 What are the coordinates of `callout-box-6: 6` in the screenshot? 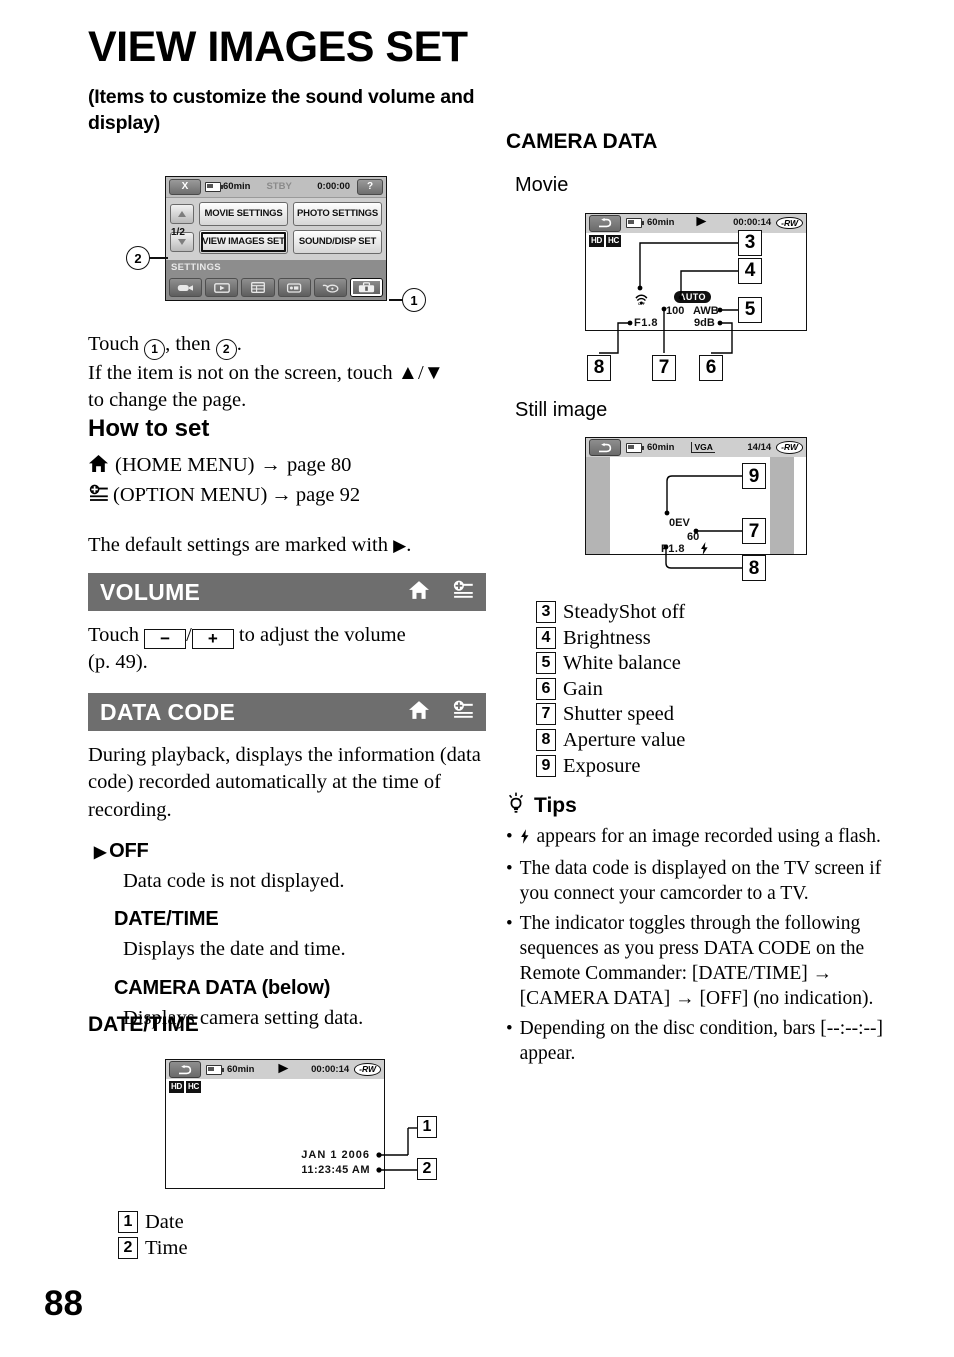 It's located at (711, 367).